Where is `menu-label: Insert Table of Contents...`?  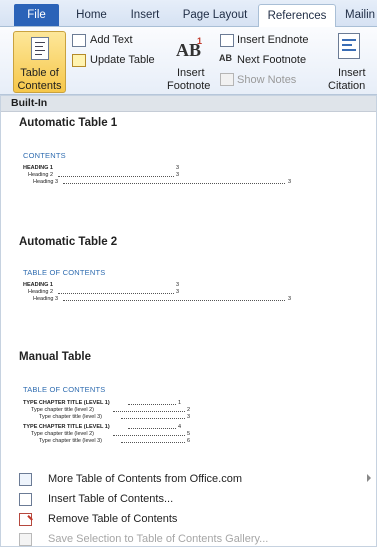 menu-label: Insert Table of Contents... is located at coordinates (111, 499).